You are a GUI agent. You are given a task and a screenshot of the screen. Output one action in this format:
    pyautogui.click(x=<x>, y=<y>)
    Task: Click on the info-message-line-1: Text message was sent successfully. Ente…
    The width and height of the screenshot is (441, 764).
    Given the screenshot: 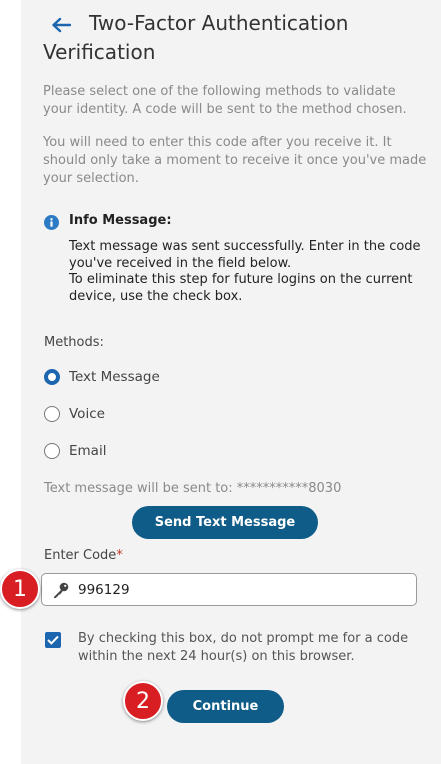 What is the action you would take?
    pyautogui.click(x=245, y=255)
    